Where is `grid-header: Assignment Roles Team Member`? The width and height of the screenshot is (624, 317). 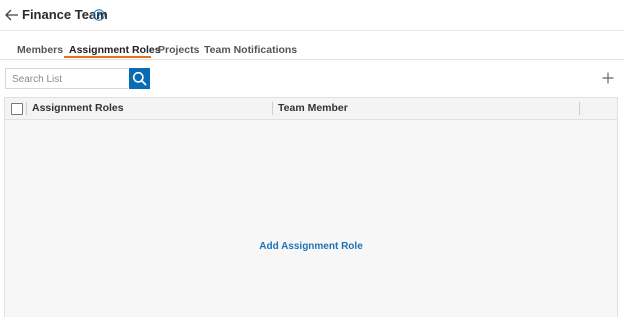 grid-header: Assignment Roles Team Member is located at coordinates (311, 109).